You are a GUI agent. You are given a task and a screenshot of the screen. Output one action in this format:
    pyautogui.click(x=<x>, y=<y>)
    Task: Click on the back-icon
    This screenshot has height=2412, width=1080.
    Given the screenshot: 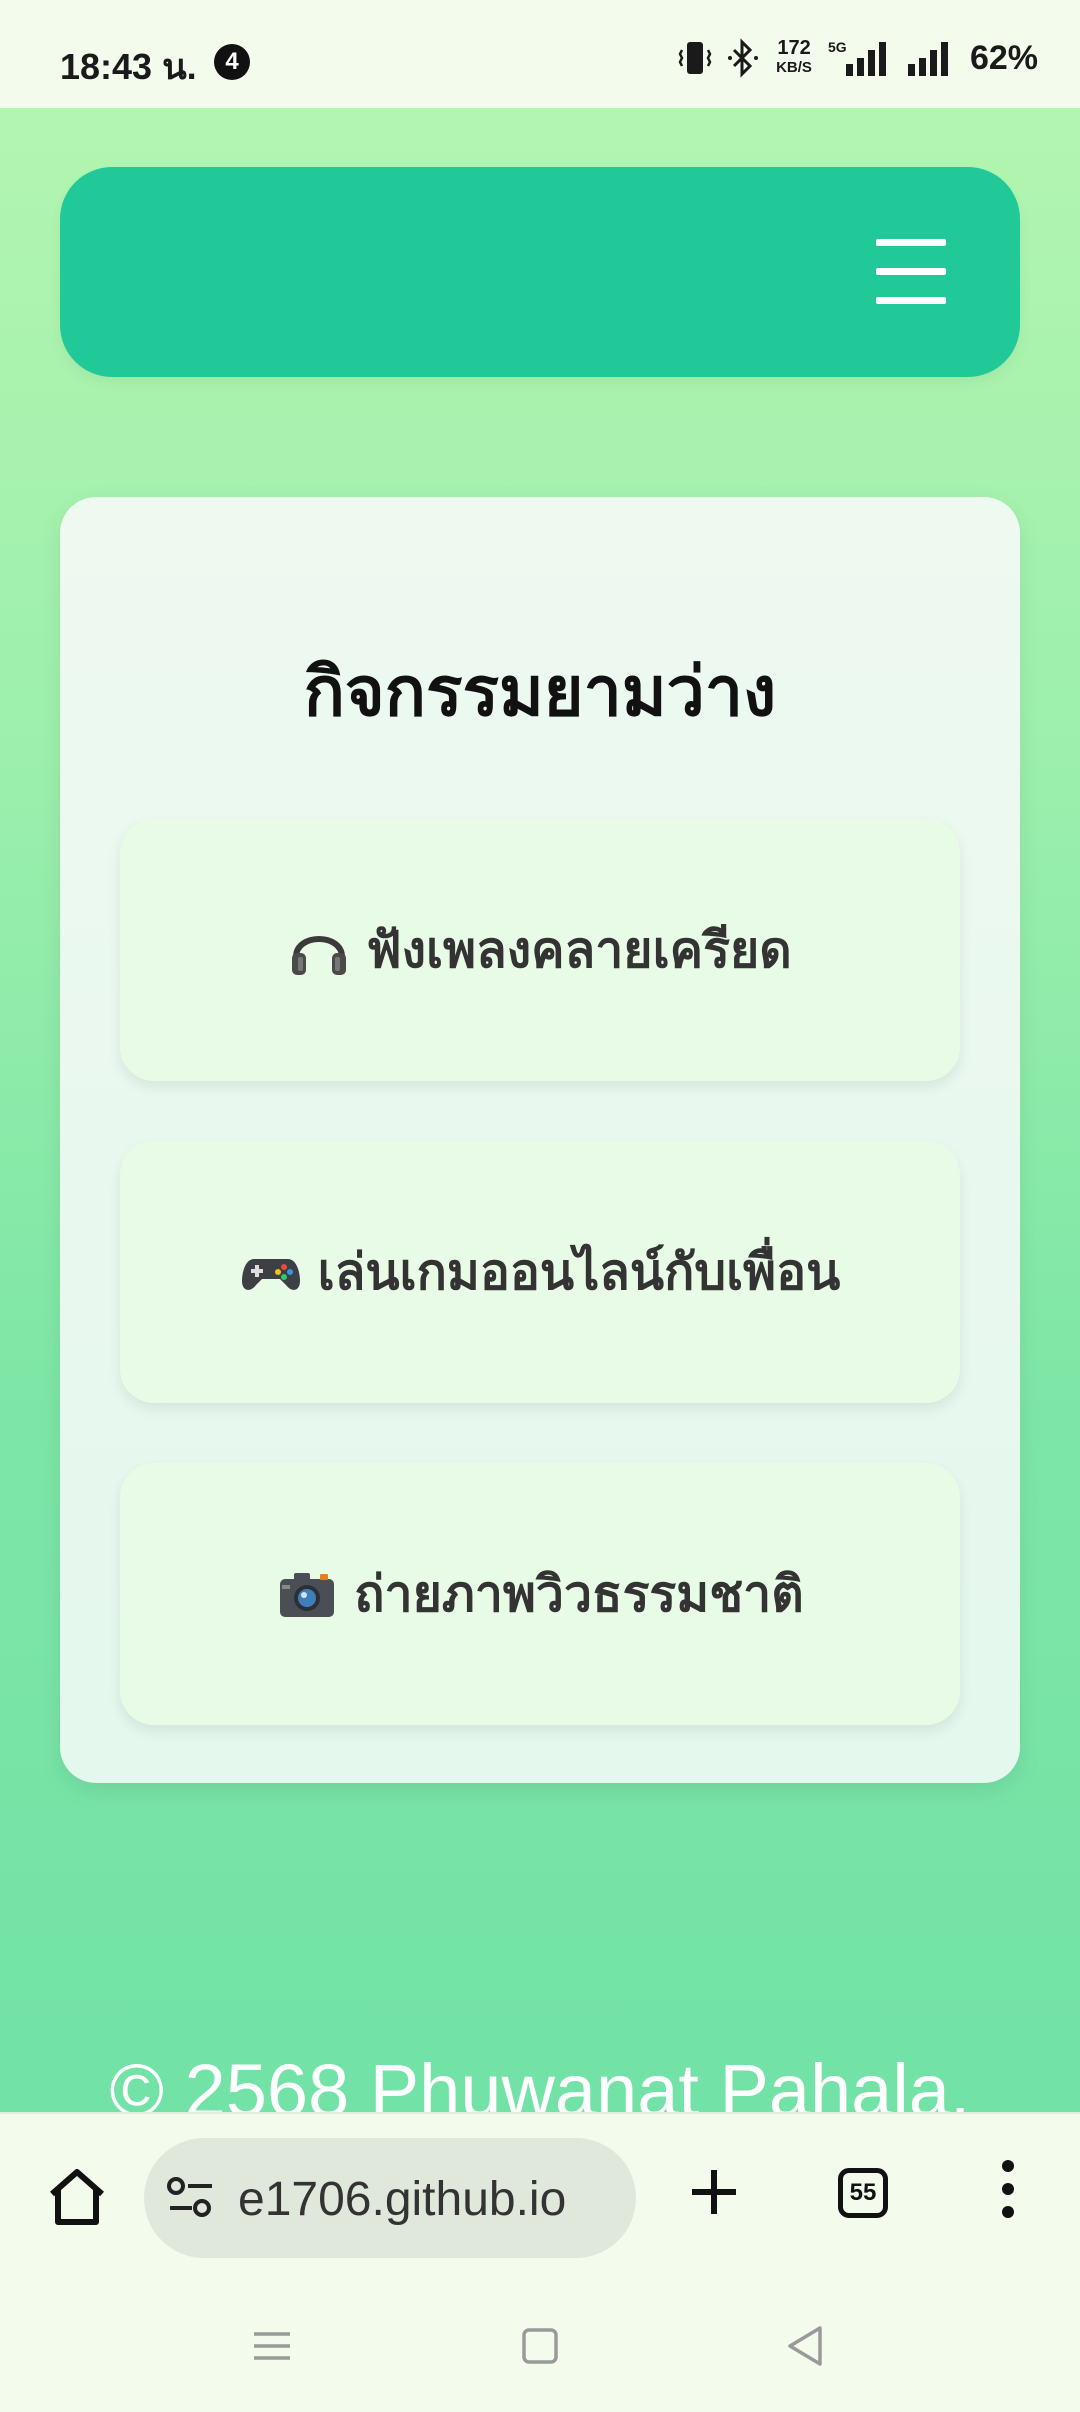 What is the action you would take?
    pyautogui.click(x=806, y=2346)
    